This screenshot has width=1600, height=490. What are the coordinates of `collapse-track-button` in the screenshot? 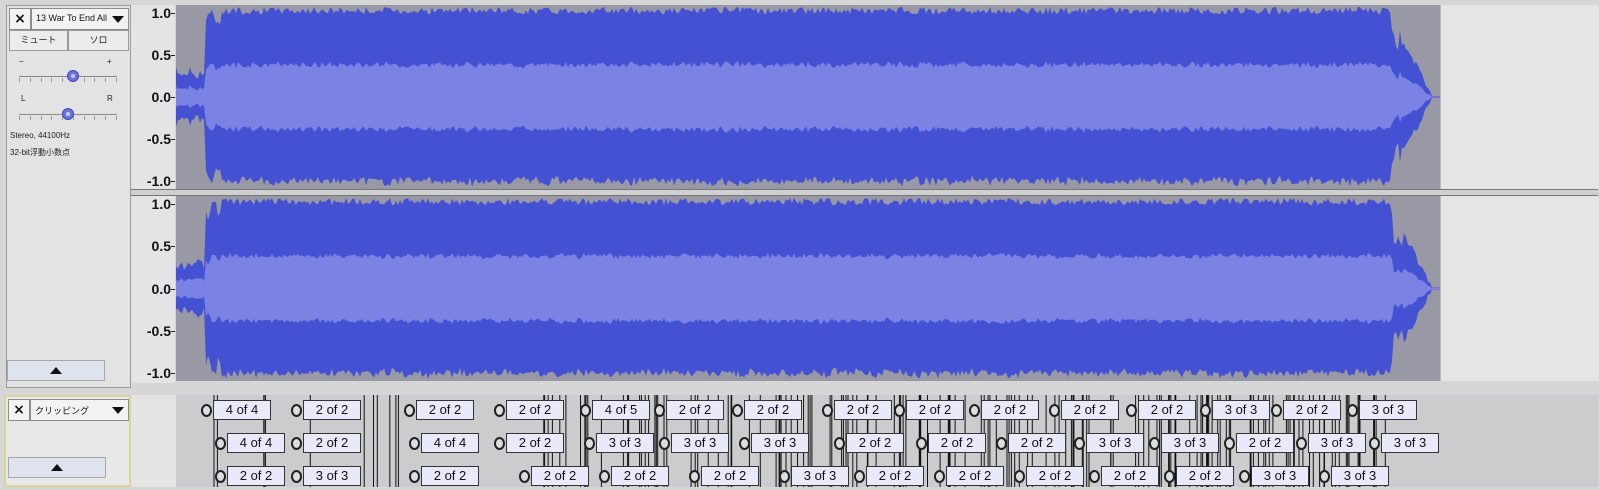 It's located at (56, 370).